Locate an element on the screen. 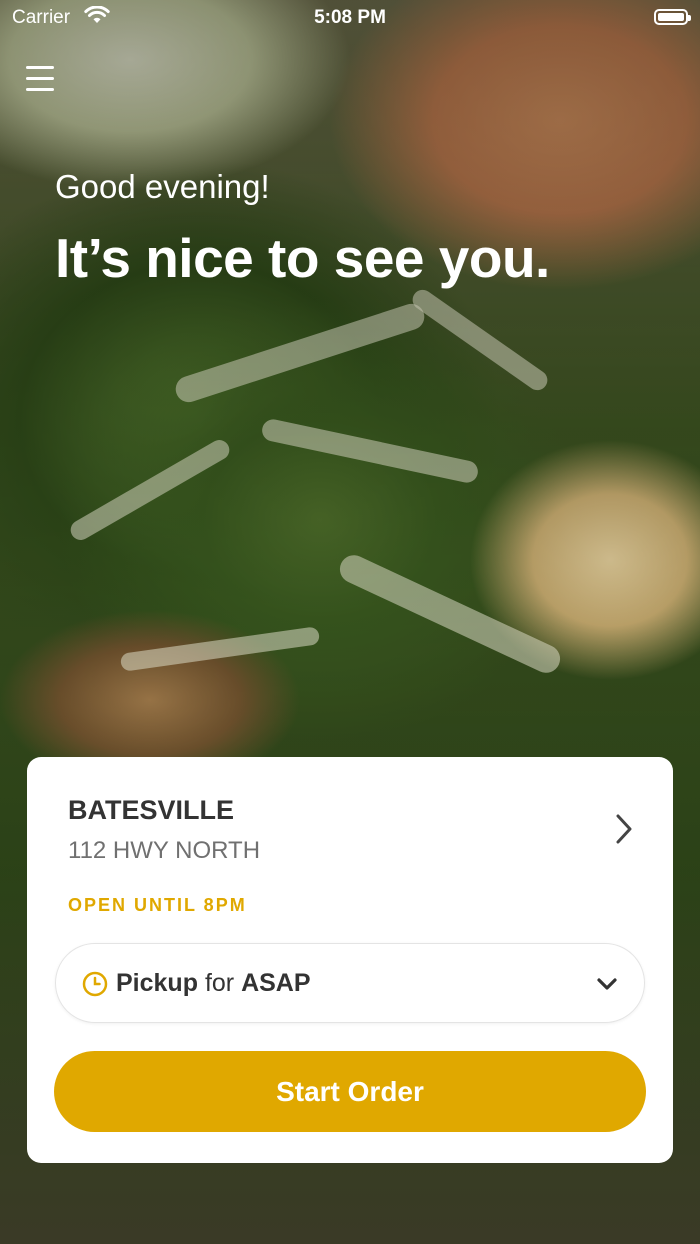 This screenshot has height=1244, width=700. battery-icon is located at coordinates (672, 17).